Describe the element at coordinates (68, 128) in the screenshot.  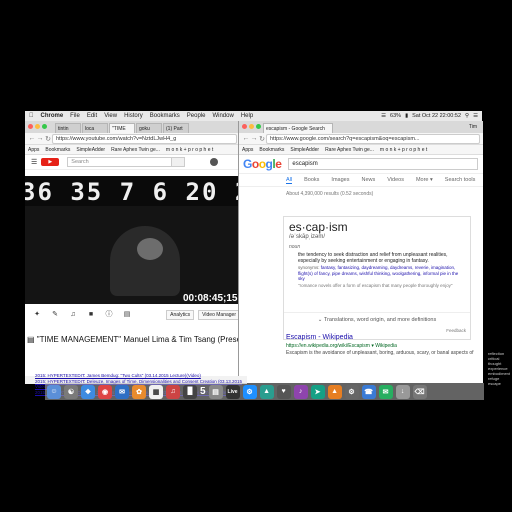
I see `tab-tintin: tintin` at that location.